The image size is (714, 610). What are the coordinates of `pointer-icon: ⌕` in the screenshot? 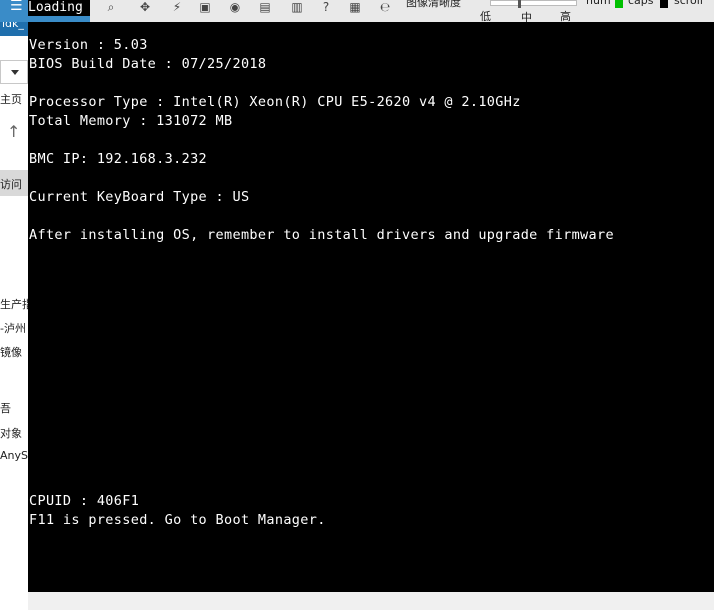 It's located at (111, 7).